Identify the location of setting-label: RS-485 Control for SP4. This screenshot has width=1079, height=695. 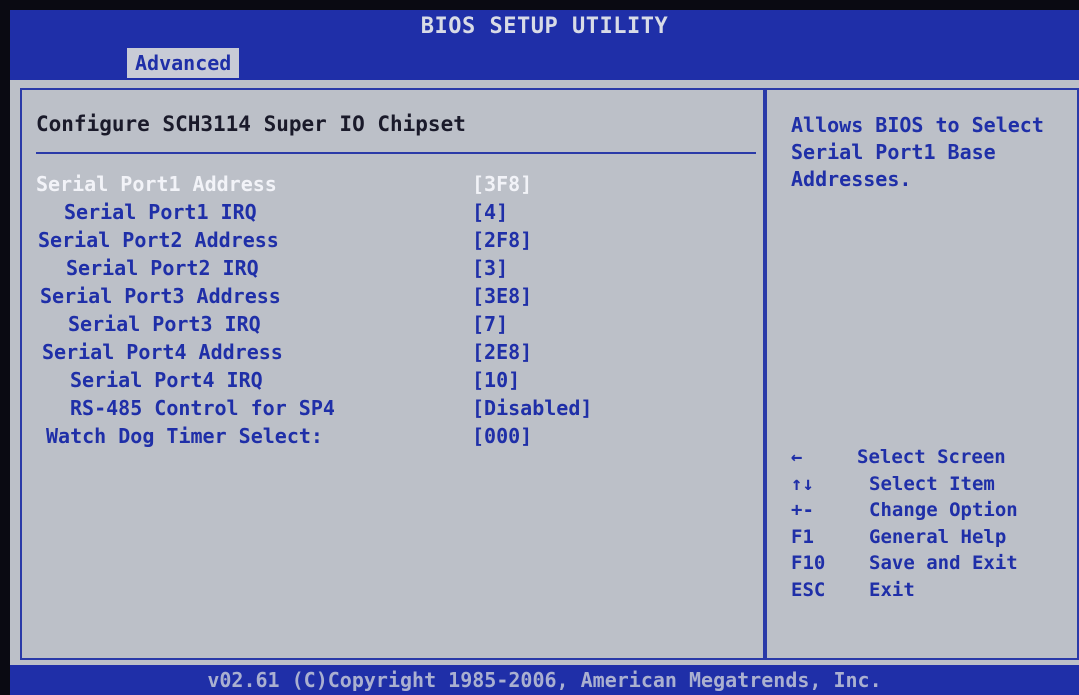
(202, 408).